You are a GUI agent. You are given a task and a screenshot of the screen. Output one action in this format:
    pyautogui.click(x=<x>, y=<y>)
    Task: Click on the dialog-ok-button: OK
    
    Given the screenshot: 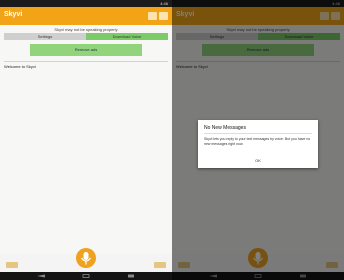 What is the action you would take?
    pyautogui.click(x=258, y=160)
    